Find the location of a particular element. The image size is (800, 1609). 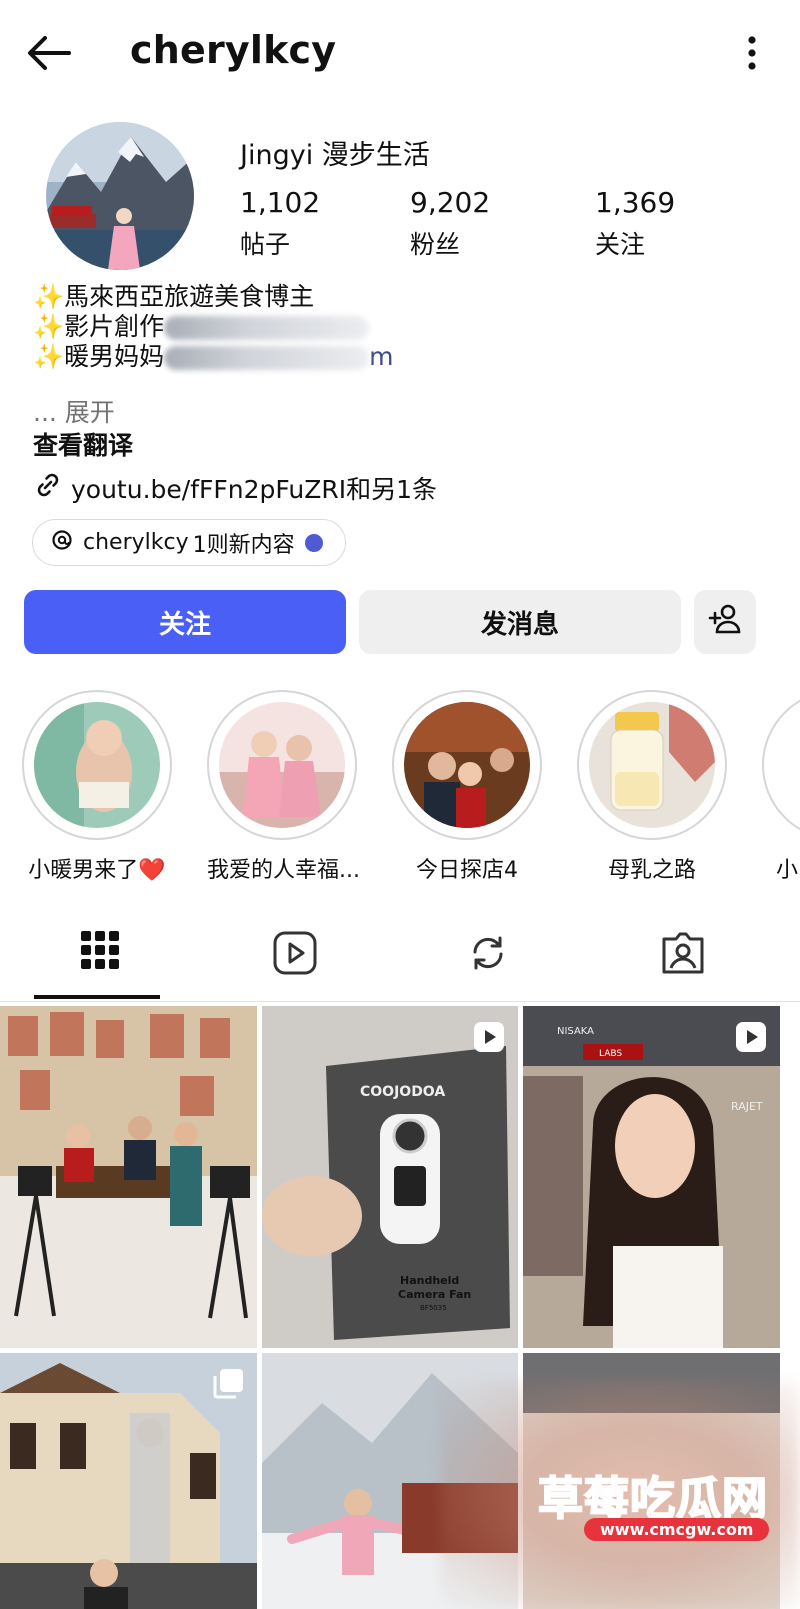

stat-followers: 9,202 粉丝 is located at coordinates (485, 223).